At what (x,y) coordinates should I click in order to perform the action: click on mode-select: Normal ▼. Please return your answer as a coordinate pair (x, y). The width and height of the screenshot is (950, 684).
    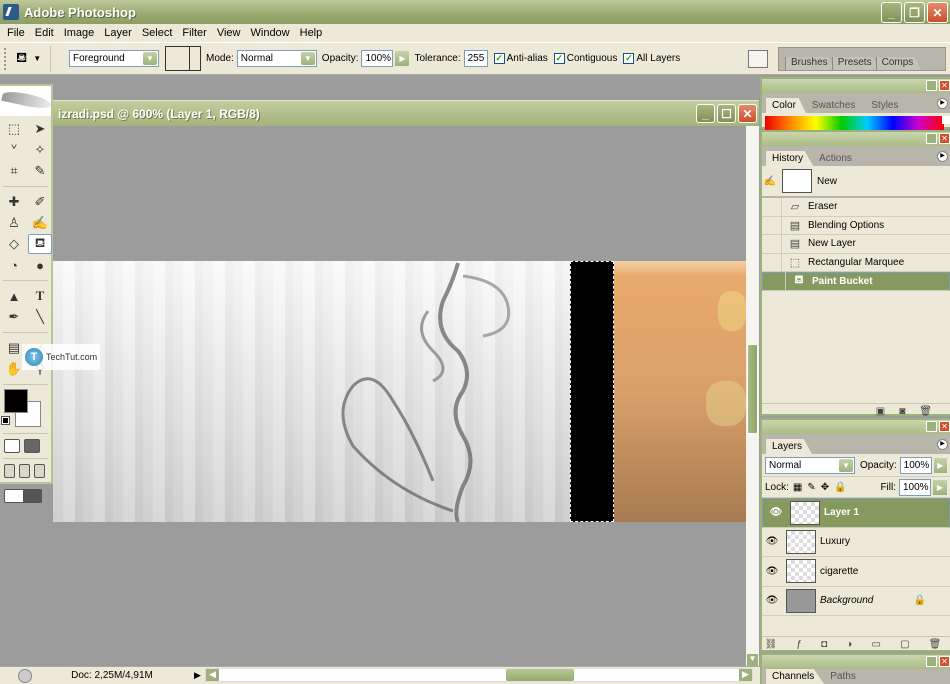
    Looking at the image, I should click on (276, 58).